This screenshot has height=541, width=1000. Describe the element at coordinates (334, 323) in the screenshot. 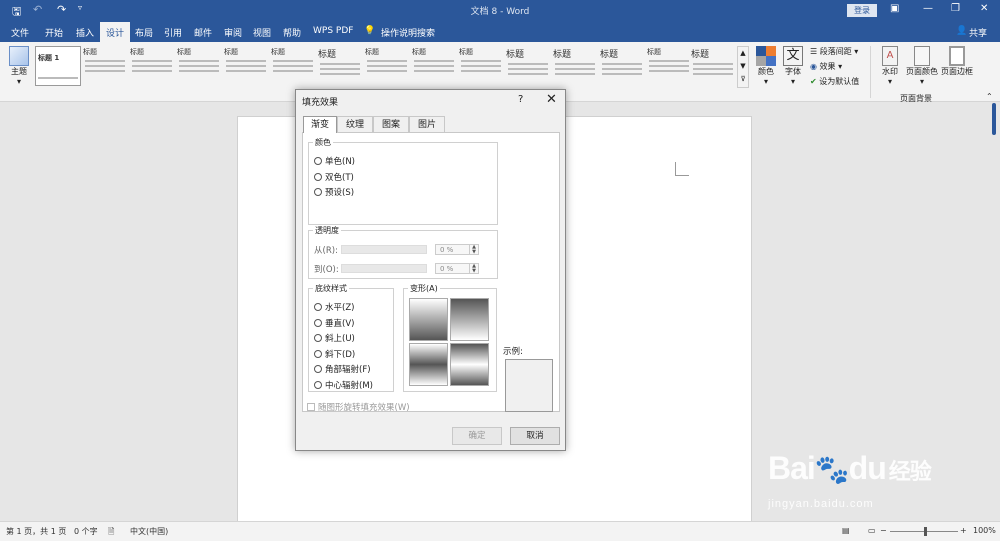

I see `radio-vertical: 垂直(V)` at that location.